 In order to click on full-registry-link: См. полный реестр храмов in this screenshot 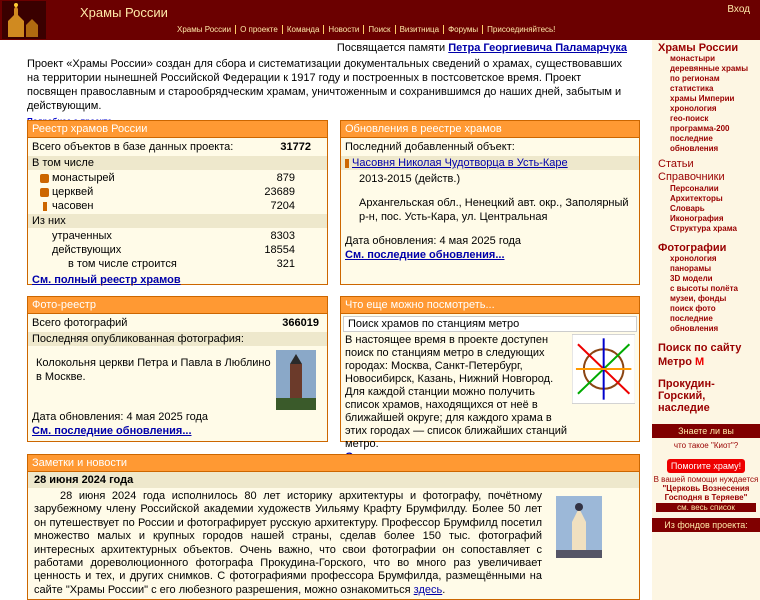, I will do `click(106, 280)`.